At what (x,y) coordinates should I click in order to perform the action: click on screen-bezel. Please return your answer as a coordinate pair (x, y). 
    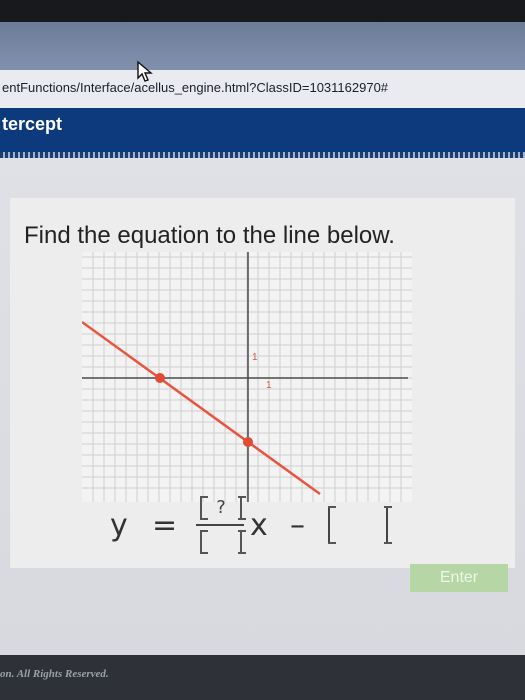
    Looking at the image, I should click on (262, 11).